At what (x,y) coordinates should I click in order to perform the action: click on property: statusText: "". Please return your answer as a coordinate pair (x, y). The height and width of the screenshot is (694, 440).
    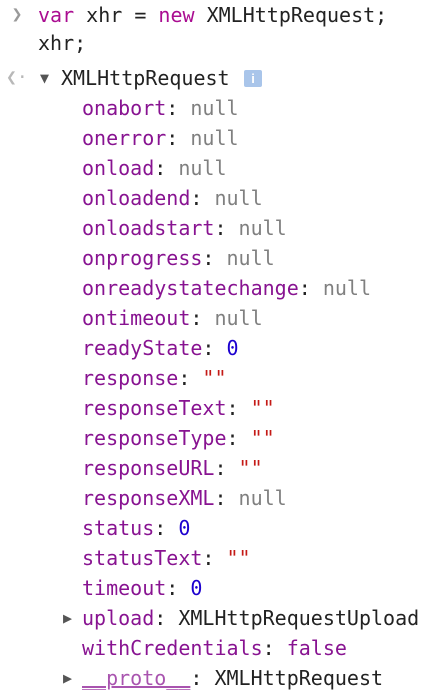
    Looking at the image, I should click on (166, 558).